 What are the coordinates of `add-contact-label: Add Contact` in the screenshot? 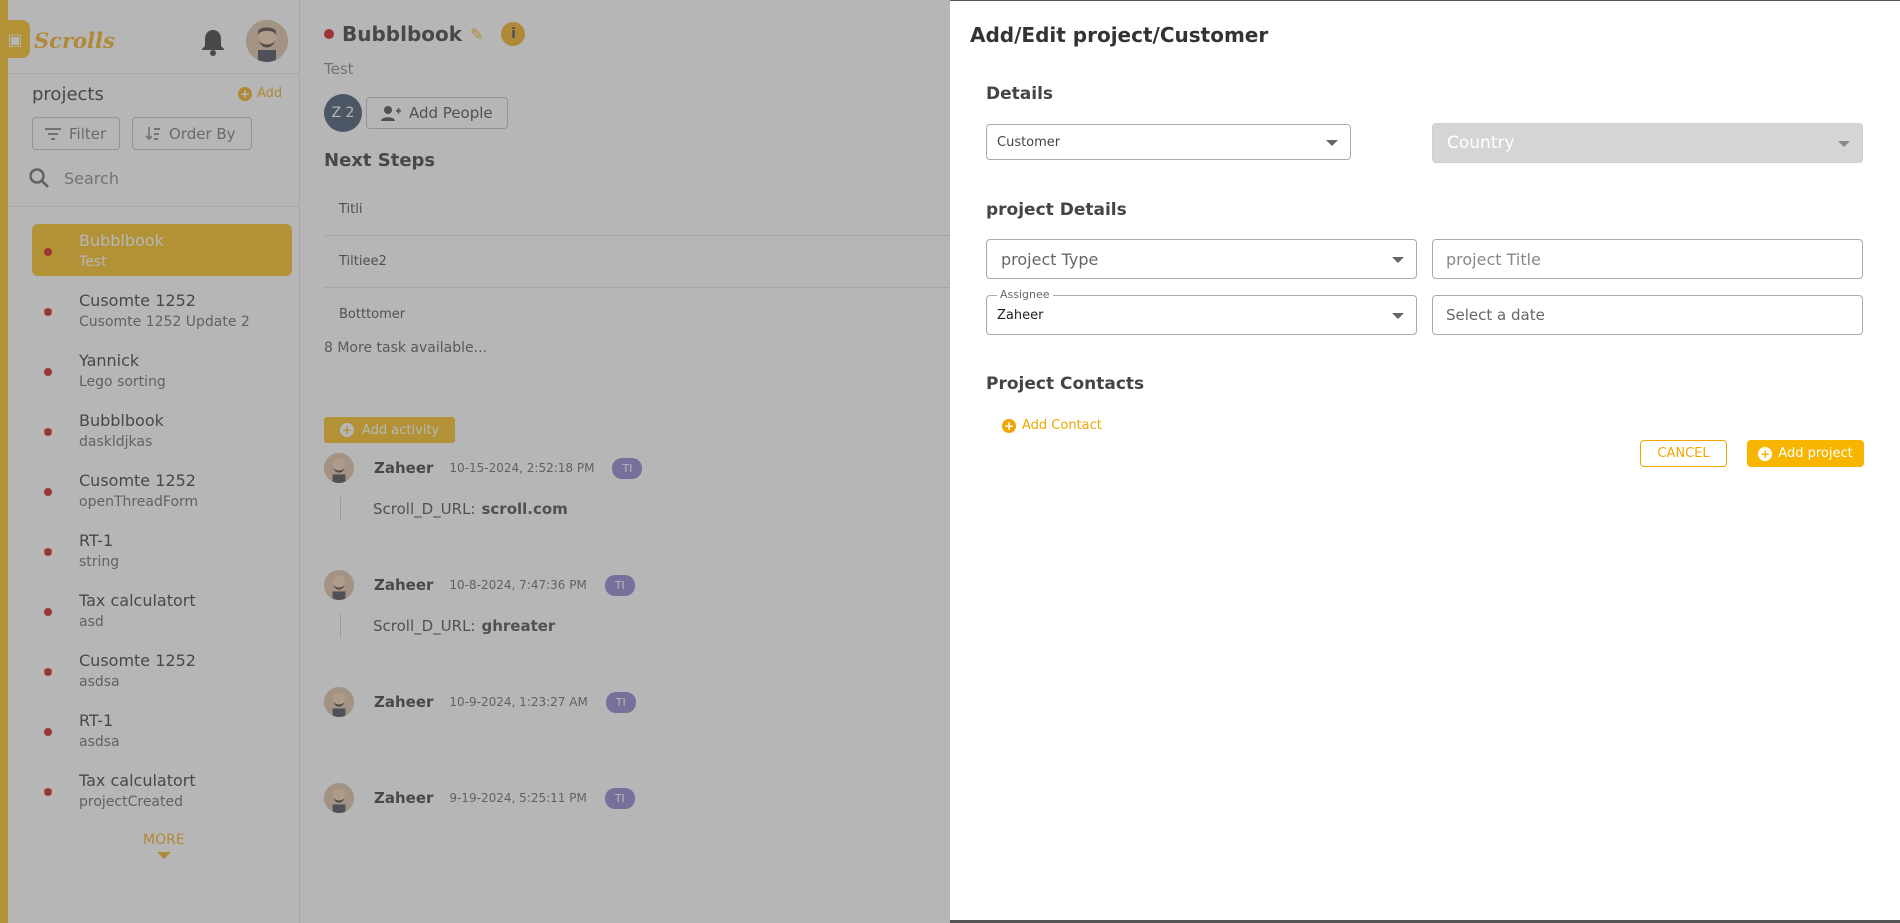 It's located at (1062, 425).